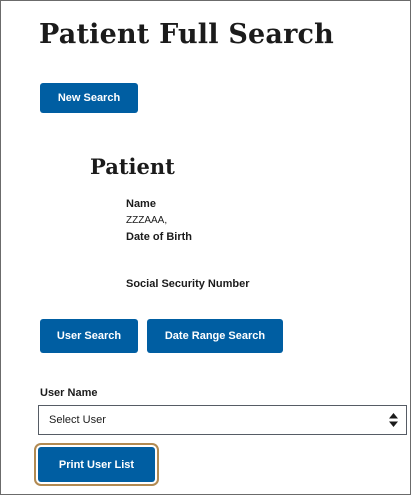  What do you see at coordinates (132, 166) in the screenshot?
I see `patient-section-title: Patient` at bounding box center [132, 166].